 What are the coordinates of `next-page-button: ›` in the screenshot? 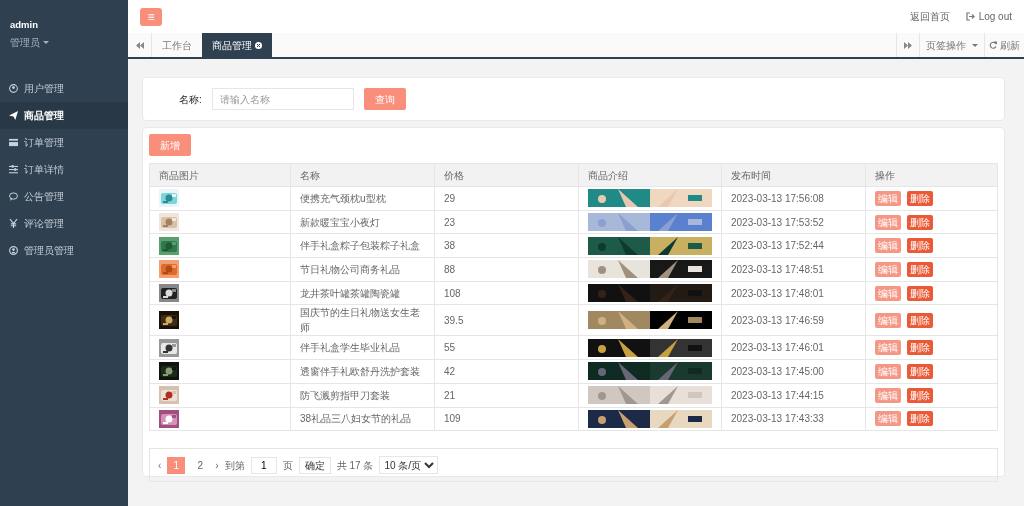 It's located at (217, 465).